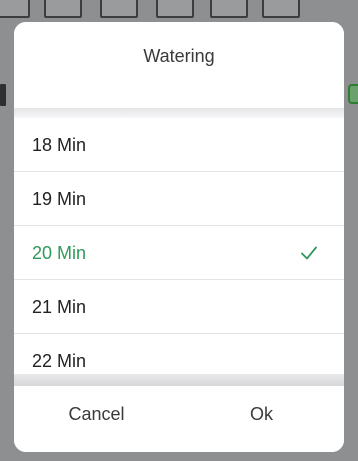 This screenshot has height=461, width=358. I want to click on title-divider, so click(179, 113).